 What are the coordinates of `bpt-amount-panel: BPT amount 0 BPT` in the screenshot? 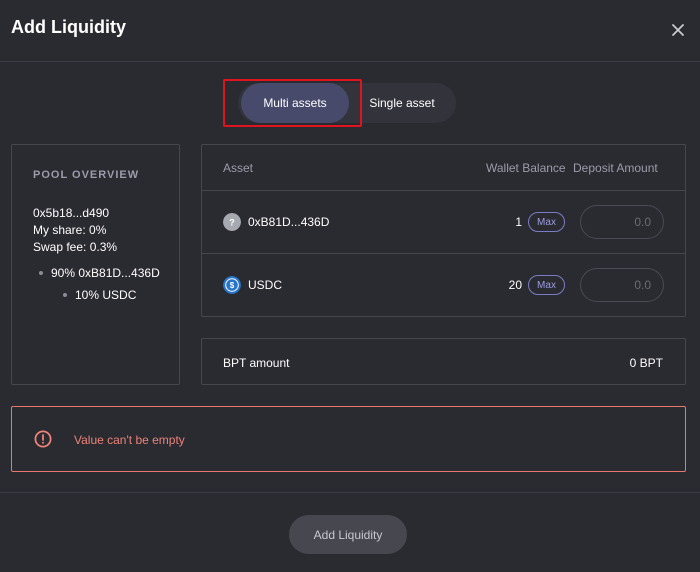 It's located at (443, 361).